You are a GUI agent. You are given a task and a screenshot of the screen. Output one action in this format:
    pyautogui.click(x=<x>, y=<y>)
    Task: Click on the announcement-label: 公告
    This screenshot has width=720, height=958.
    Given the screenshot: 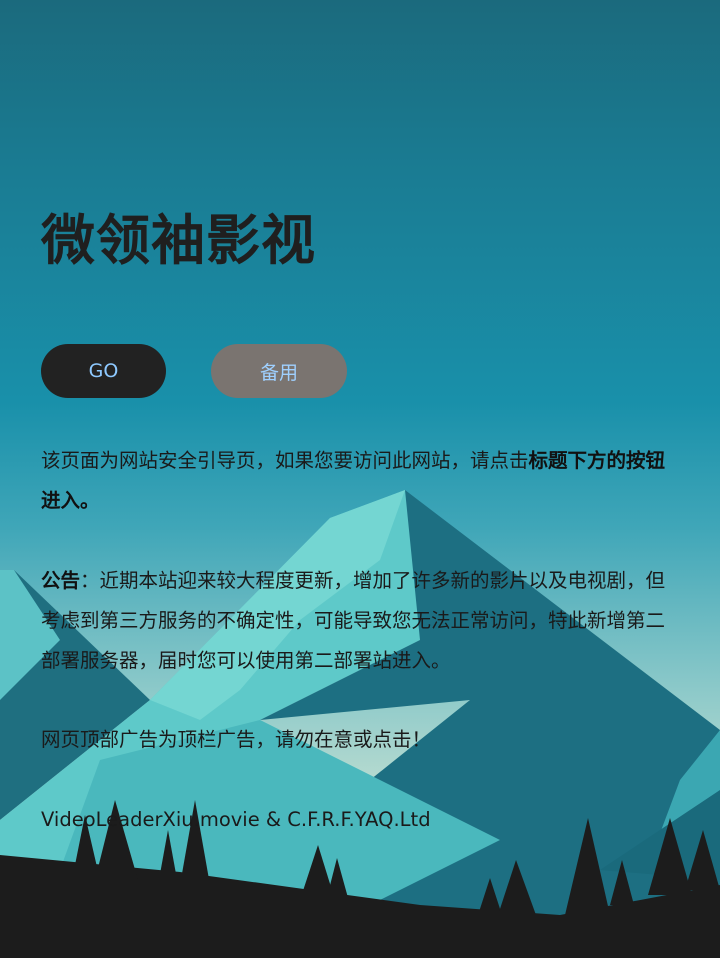 What is the action you would take?
    pyautogui.click(x=61, y=580)
    